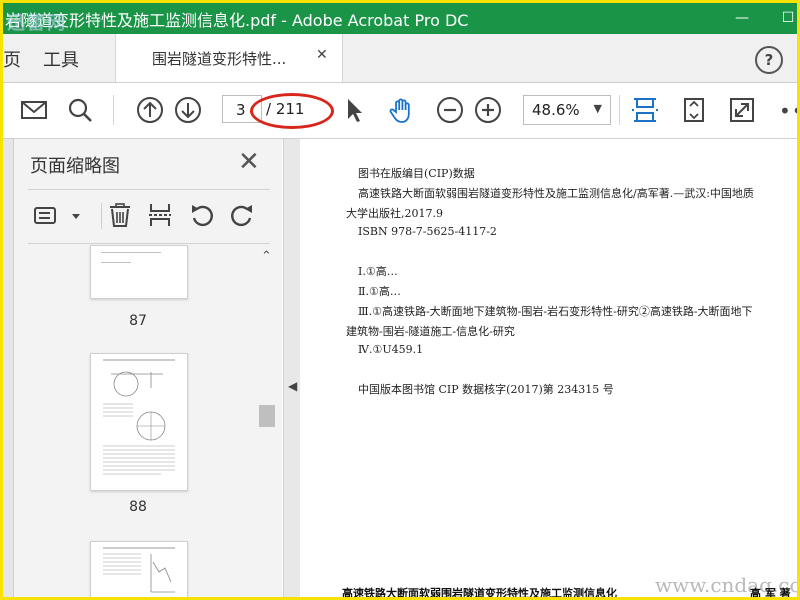  I want to click on doc-line: Ⅳ.①U459.1, so click(391, 349).